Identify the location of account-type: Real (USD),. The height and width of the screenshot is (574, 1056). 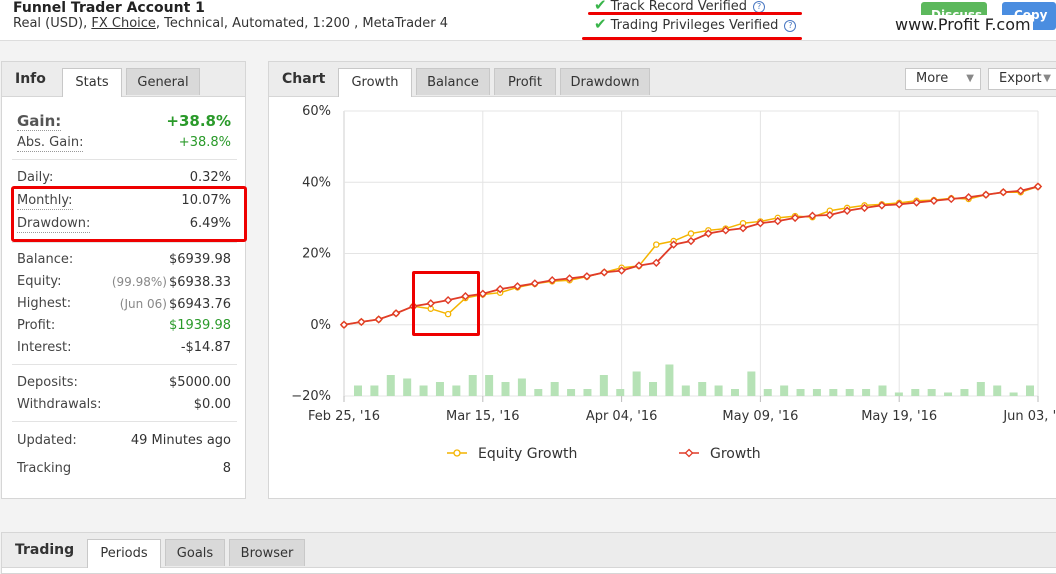
(50, 23).